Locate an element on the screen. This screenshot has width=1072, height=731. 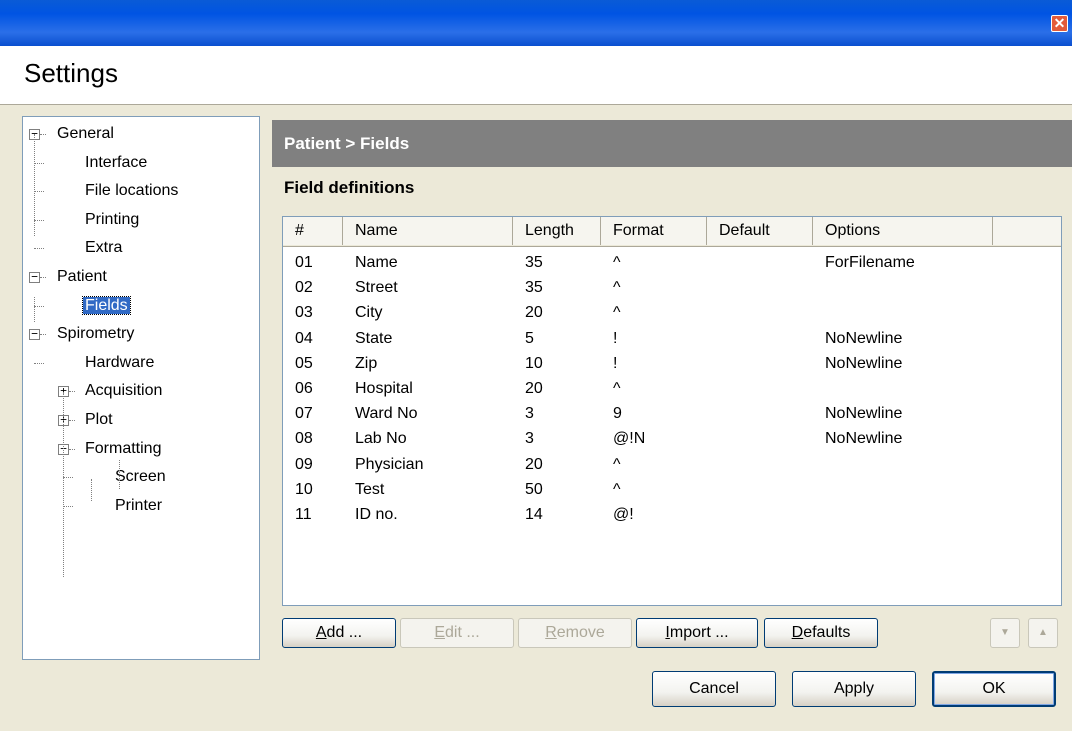
column-header: Default is located at coordinates (760, 231).